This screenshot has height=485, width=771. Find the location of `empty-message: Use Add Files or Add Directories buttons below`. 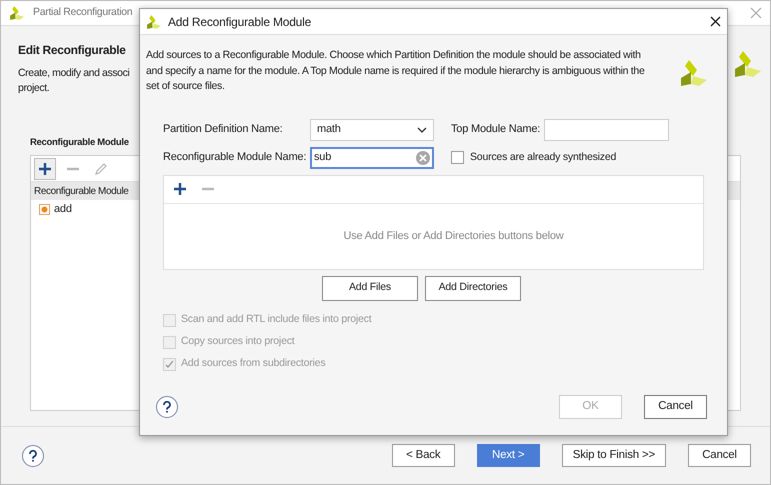

empty-message: Use Add Files or Add Directories buttons below is located at coordinates (453, 236).